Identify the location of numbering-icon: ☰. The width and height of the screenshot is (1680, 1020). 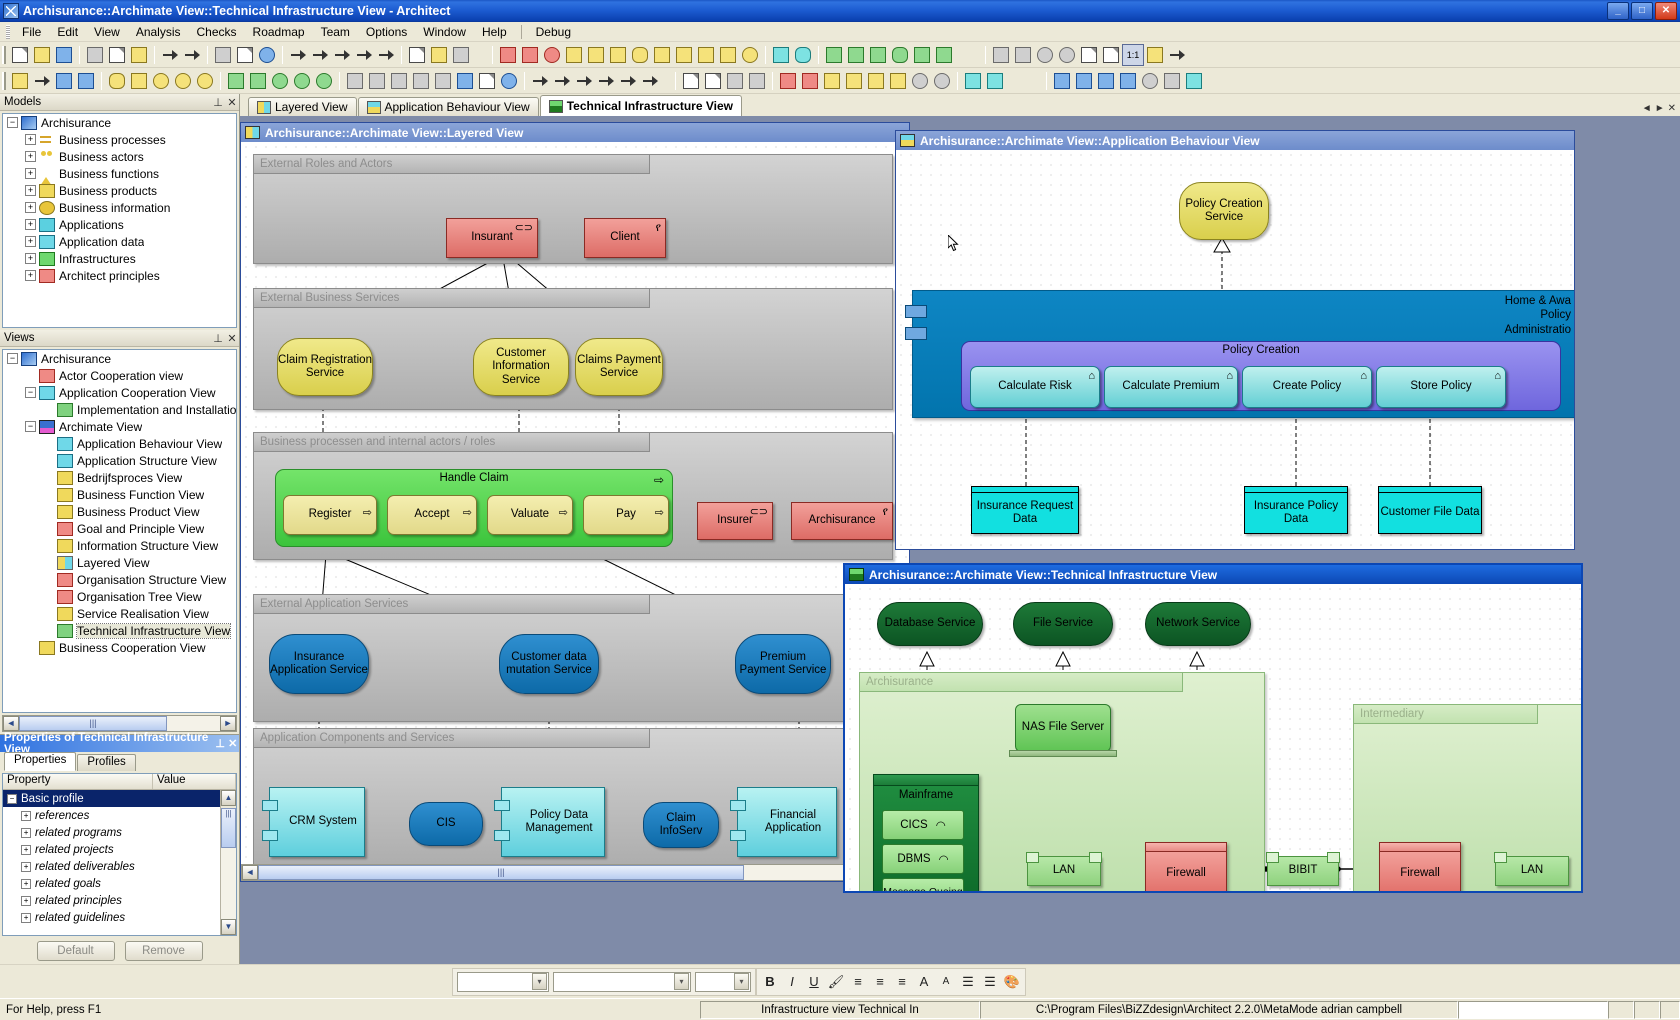
(990, 982).